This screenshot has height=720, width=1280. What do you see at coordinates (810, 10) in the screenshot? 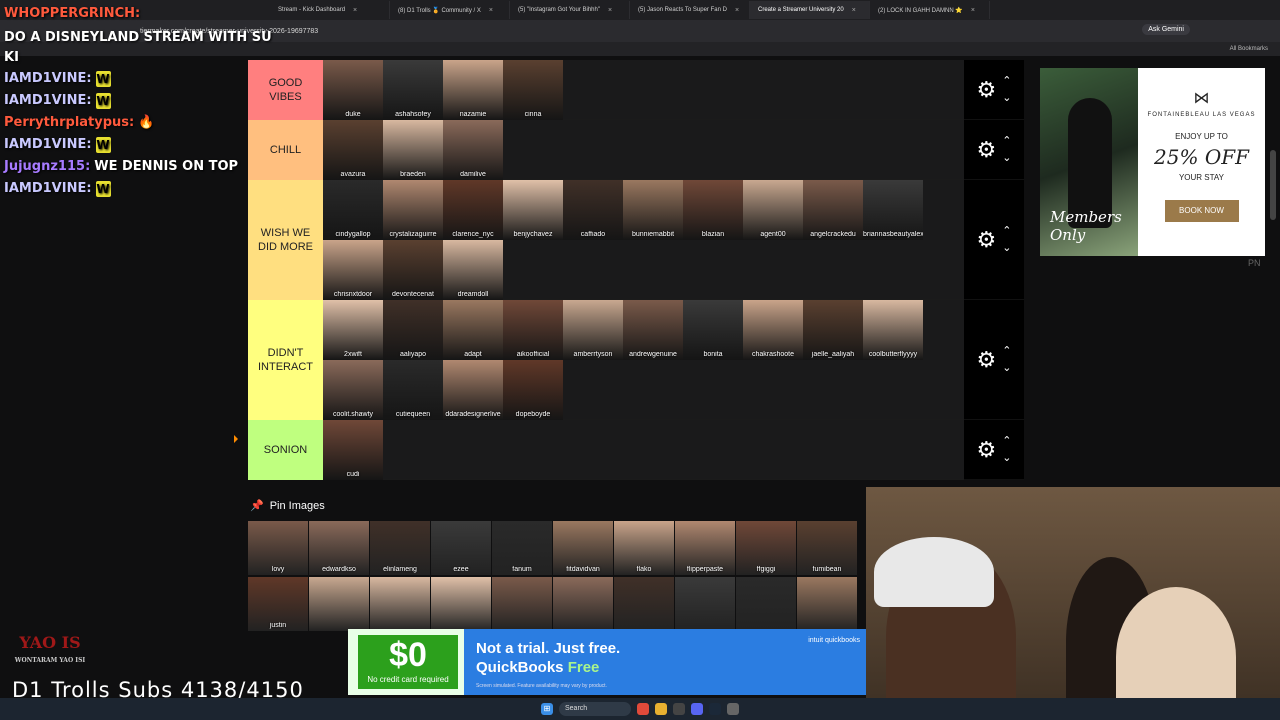
I see `browser-tab: Create a Streamer University 20 ×` at bounding box center [810, 10].